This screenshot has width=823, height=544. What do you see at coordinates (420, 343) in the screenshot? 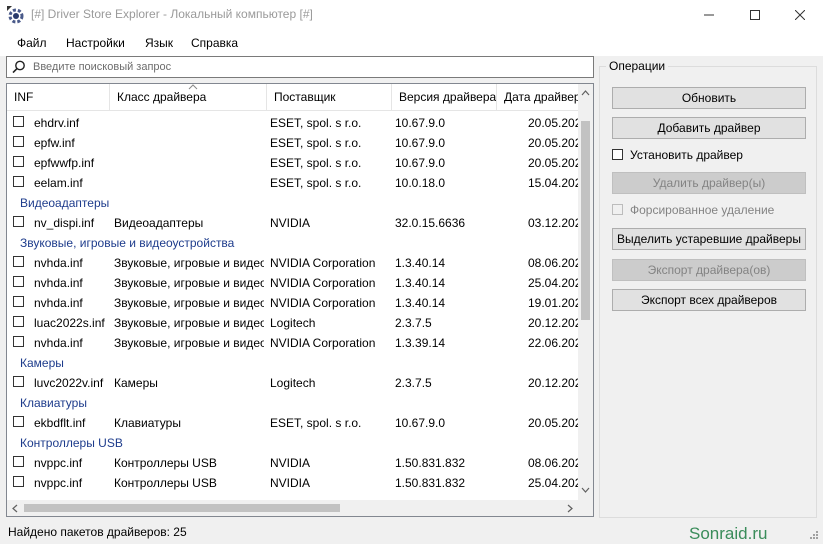
I see `cell-version: 1.3.39.14` at bounding box center [420, 343].